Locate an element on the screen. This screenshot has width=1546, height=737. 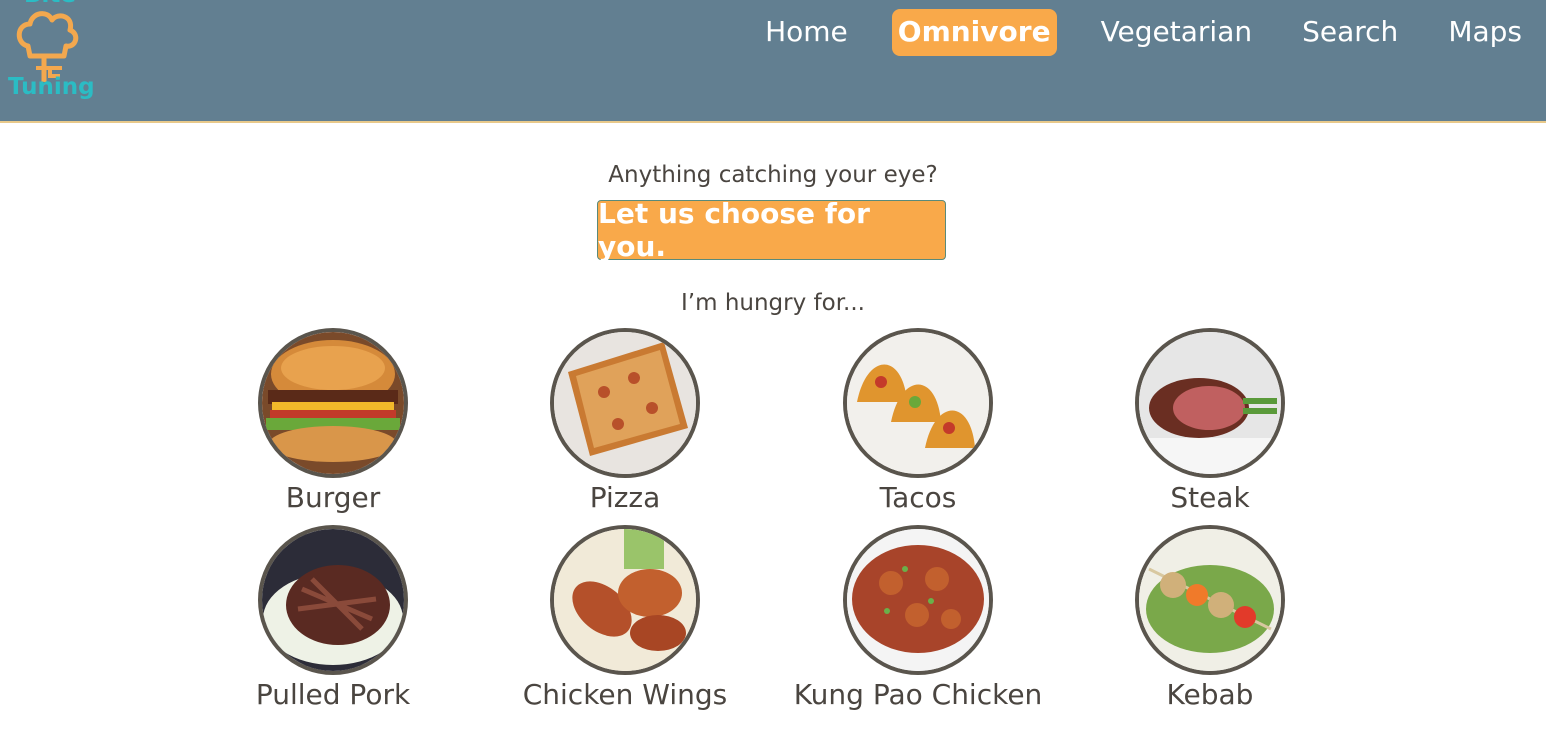
food-label: Kebab is located at coordinates (1210, 694).